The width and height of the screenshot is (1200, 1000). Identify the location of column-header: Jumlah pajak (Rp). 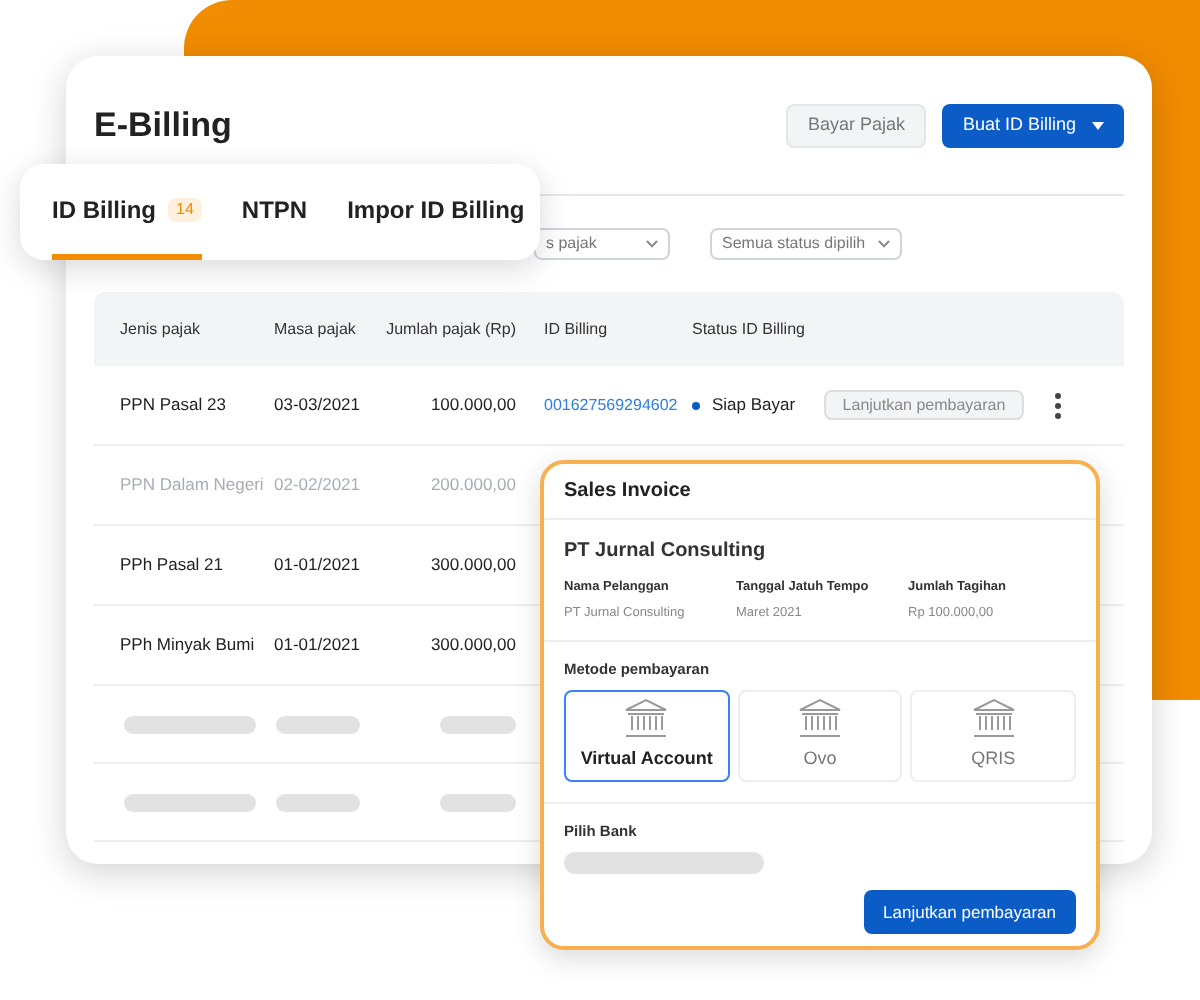
(451, 329).